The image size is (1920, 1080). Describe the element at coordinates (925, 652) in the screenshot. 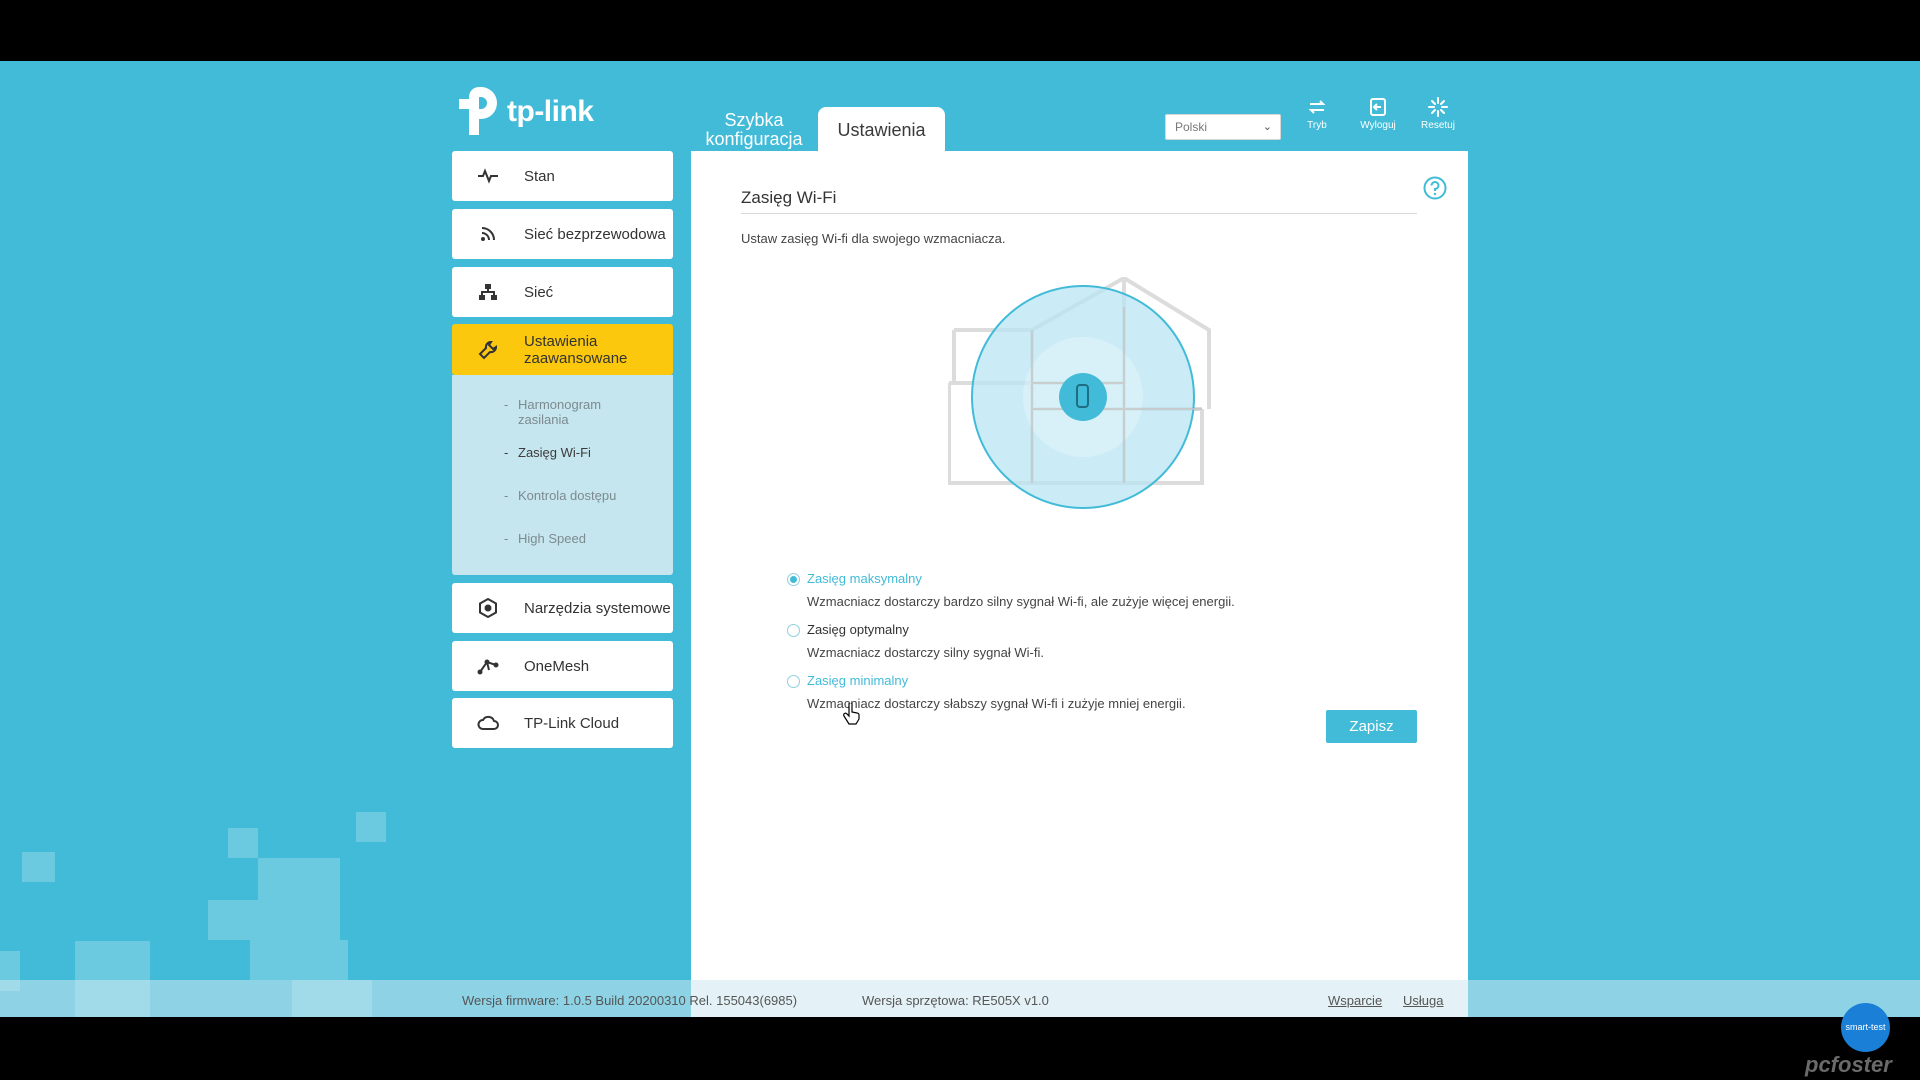

I see `option-description: Wzmacniacz dostarczy silny sygnał Wi-fi.` at that location.